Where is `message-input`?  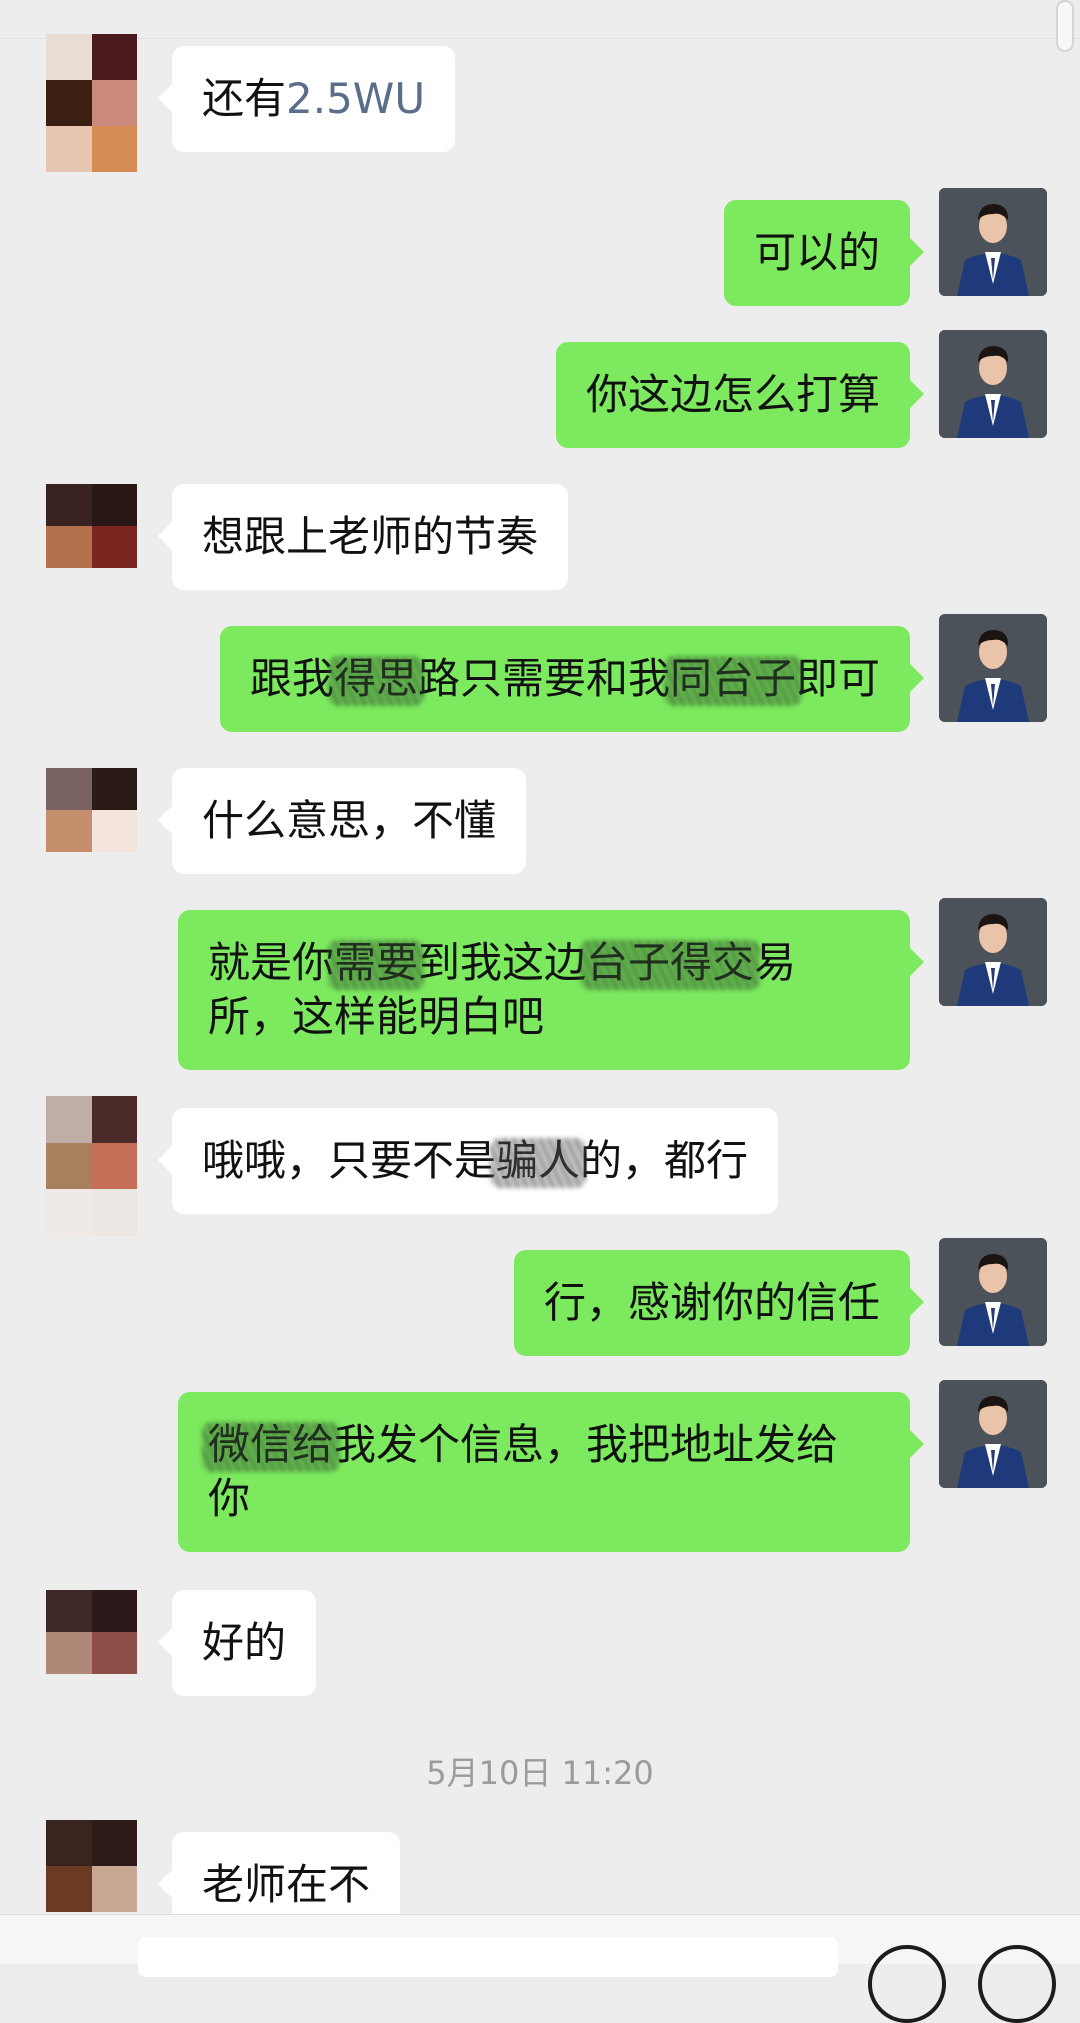 message-input is located at coordinates (488, 1957).